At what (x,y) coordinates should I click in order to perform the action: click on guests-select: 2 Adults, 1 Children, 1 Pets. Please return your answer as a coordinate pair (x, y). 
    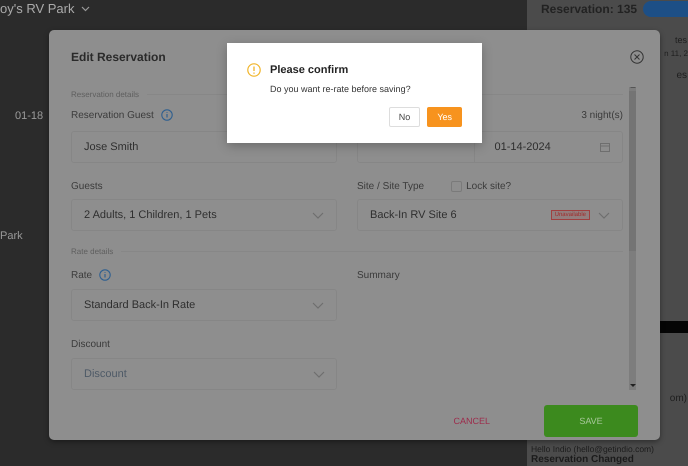
    Looking at the image, I should click on (204, 215).